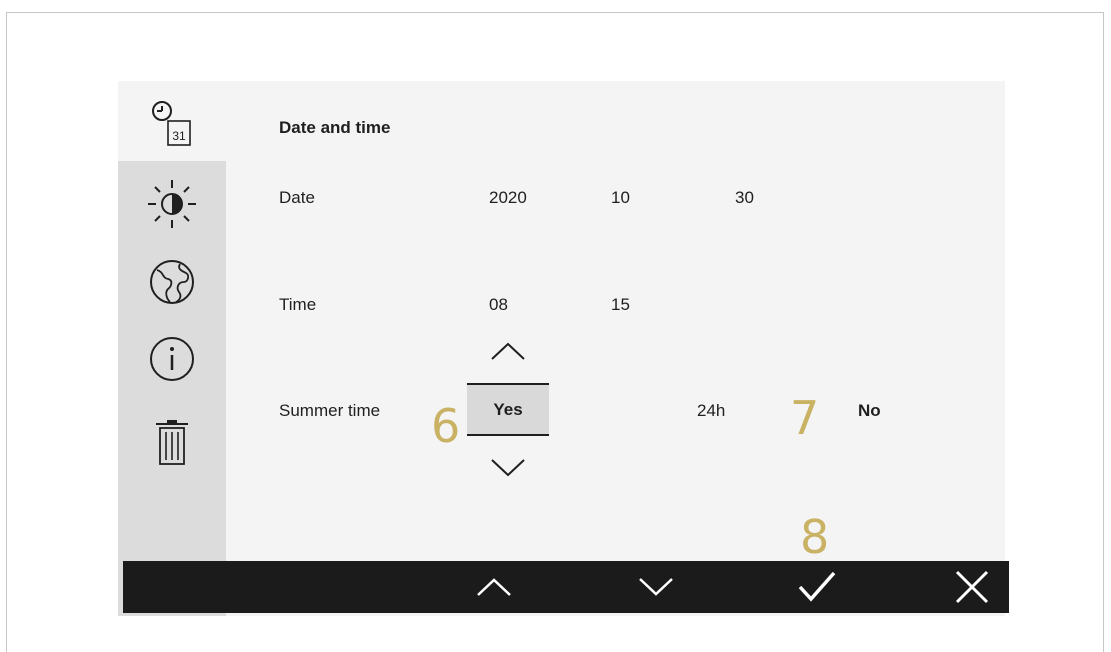 The height and width of the screenshot is (652, 1111). I want to click on close-icon, so click(972, 587).